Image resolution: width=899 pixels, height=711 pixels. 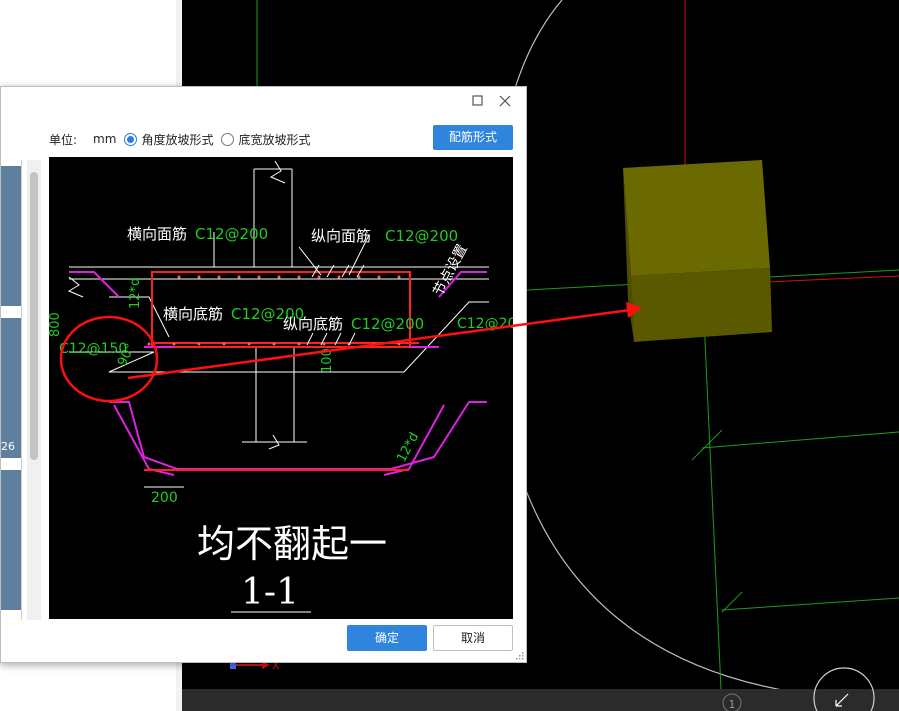 I want to click on slope-value: C12@150, so click(x=93, y=349).